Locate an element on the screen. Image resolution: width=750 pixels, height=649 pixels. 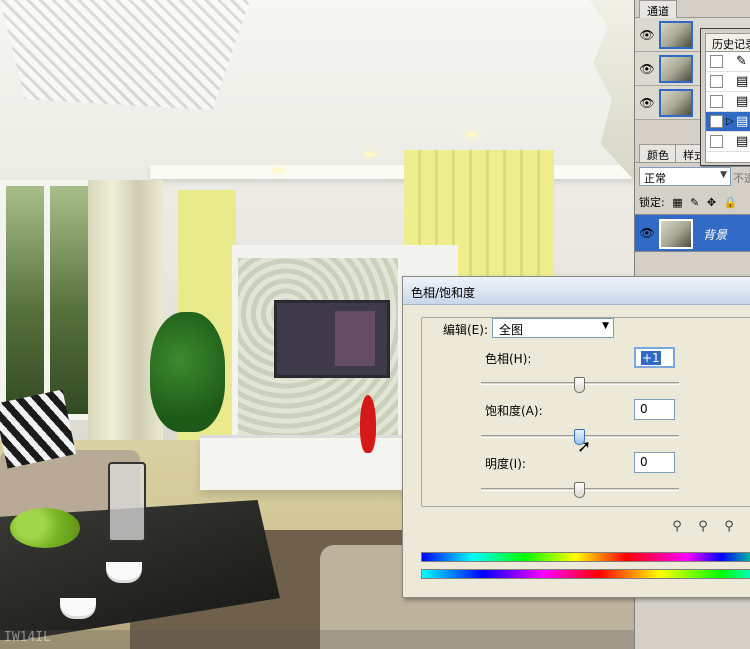
curtain is located at coordinates (125, 317).